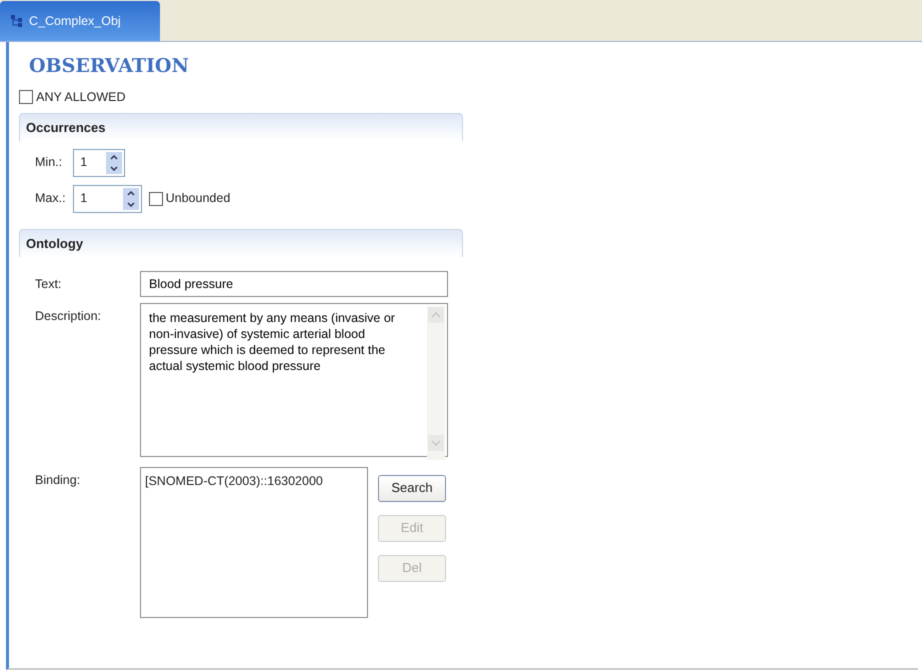  Describe the element at coordinates (436, 383) in the screenshot. I see `scrollbar` at that location.